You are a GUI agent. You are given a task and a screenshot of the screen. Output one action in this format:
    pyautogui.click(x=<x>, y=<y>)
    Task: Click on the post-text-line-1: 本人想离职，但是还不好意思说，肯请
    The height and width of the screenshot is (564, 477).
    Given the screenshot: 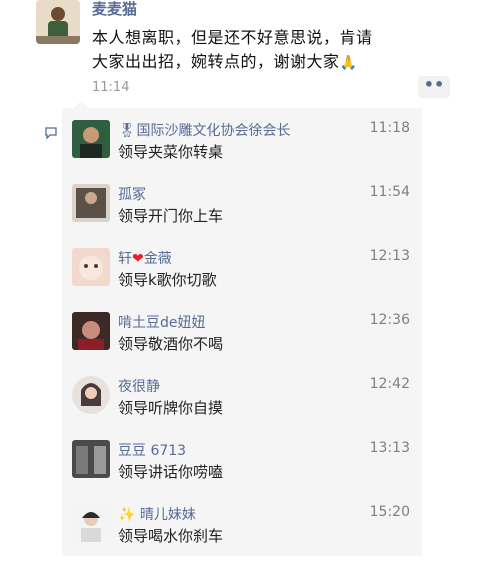 What is the action you would take?
    pyautogui.click(x=232, y=37)
    